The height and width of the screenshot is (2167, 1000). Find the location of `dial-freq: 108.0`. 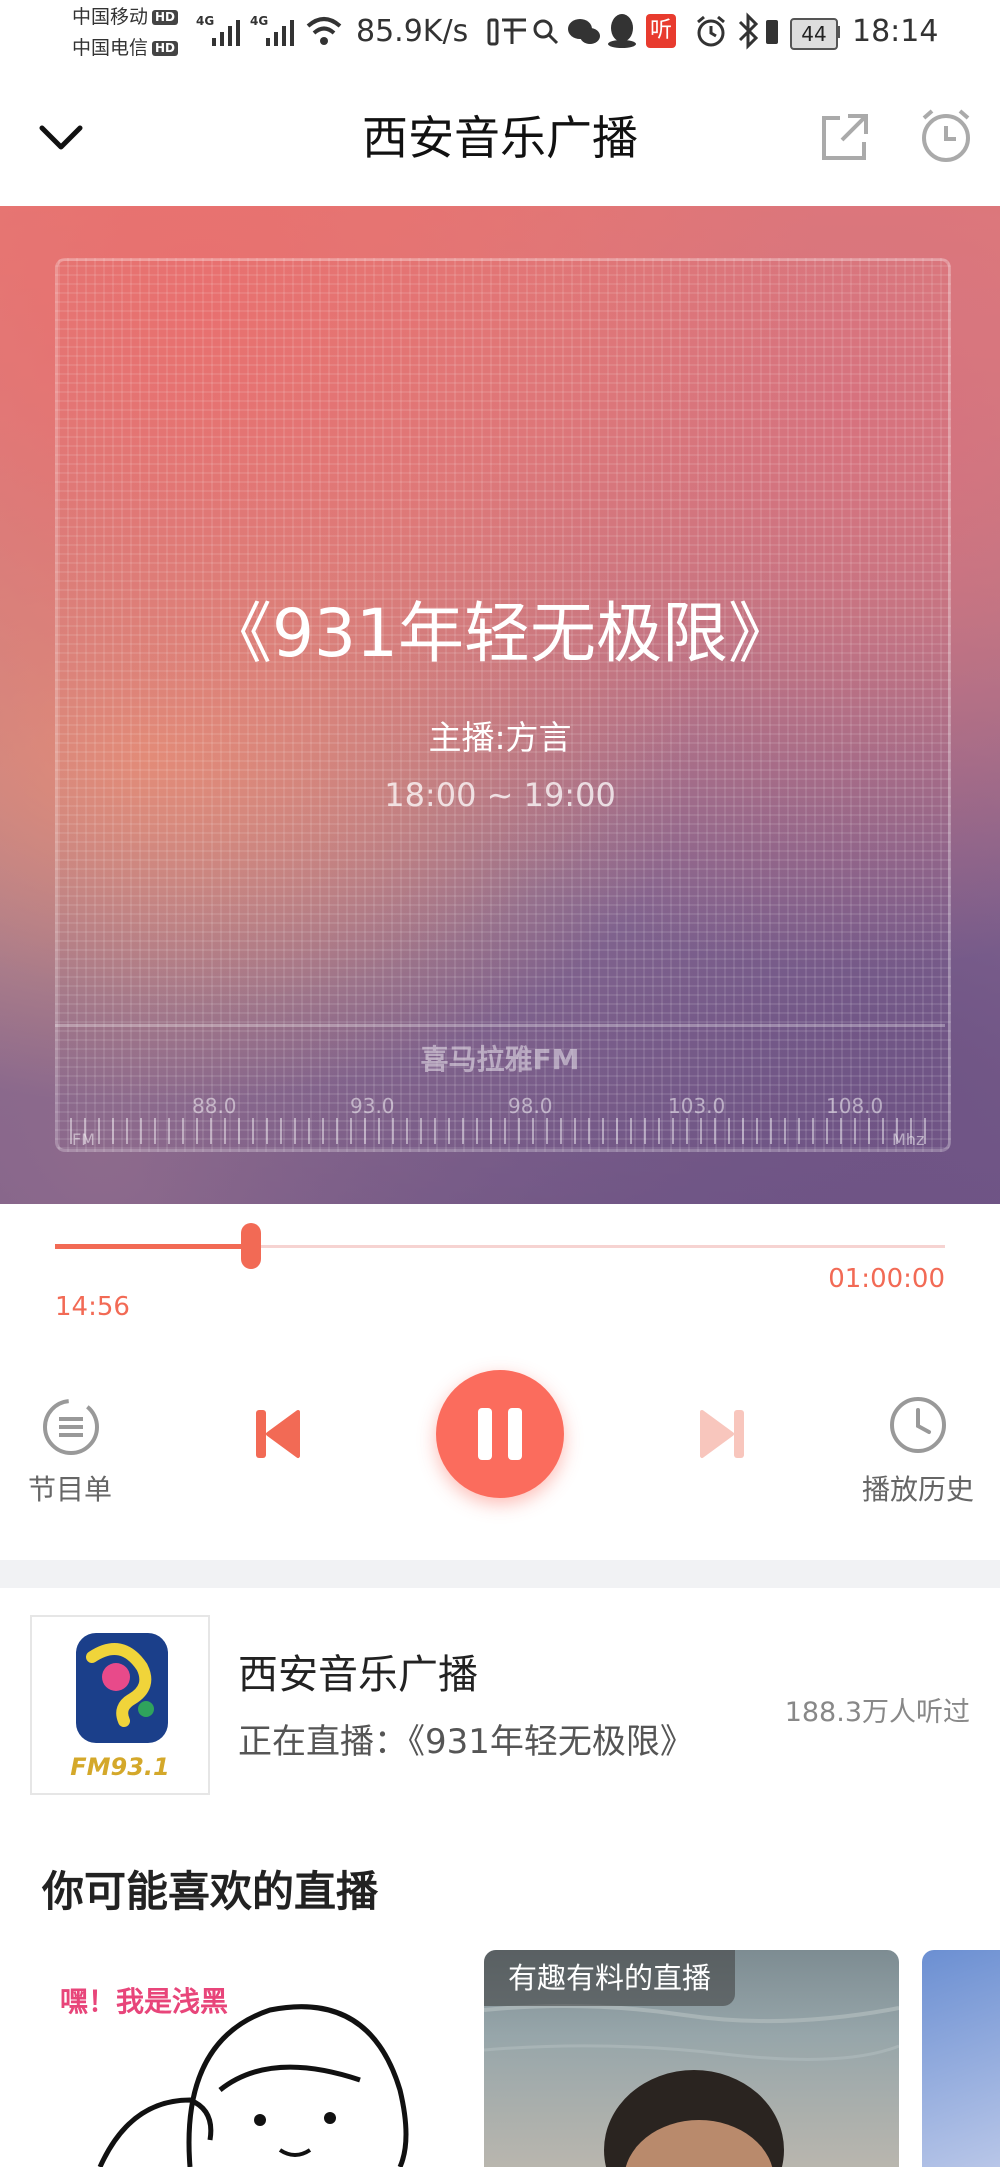

dial-freq: 108.0 is located at coordinates (855, 1106).